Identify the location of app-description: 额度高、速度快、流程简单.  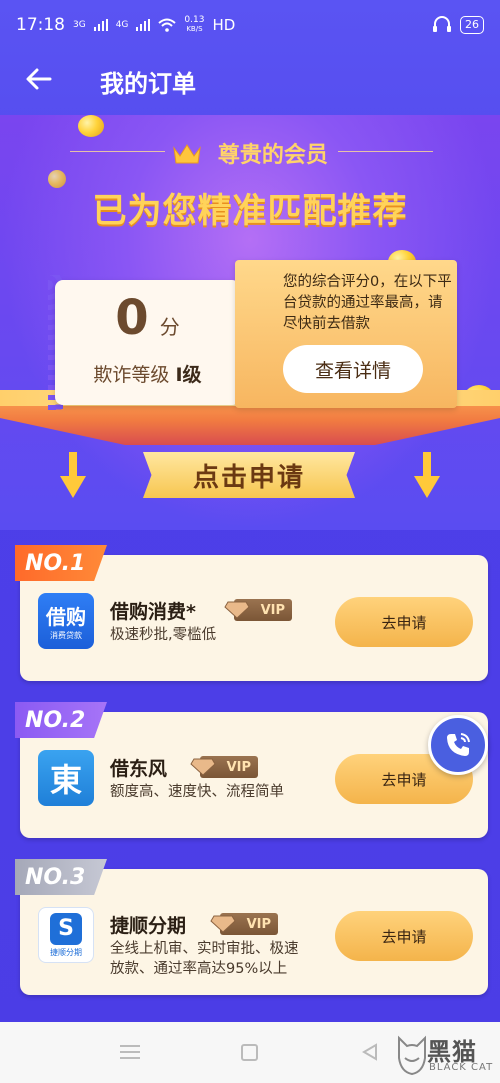
(197, 792).